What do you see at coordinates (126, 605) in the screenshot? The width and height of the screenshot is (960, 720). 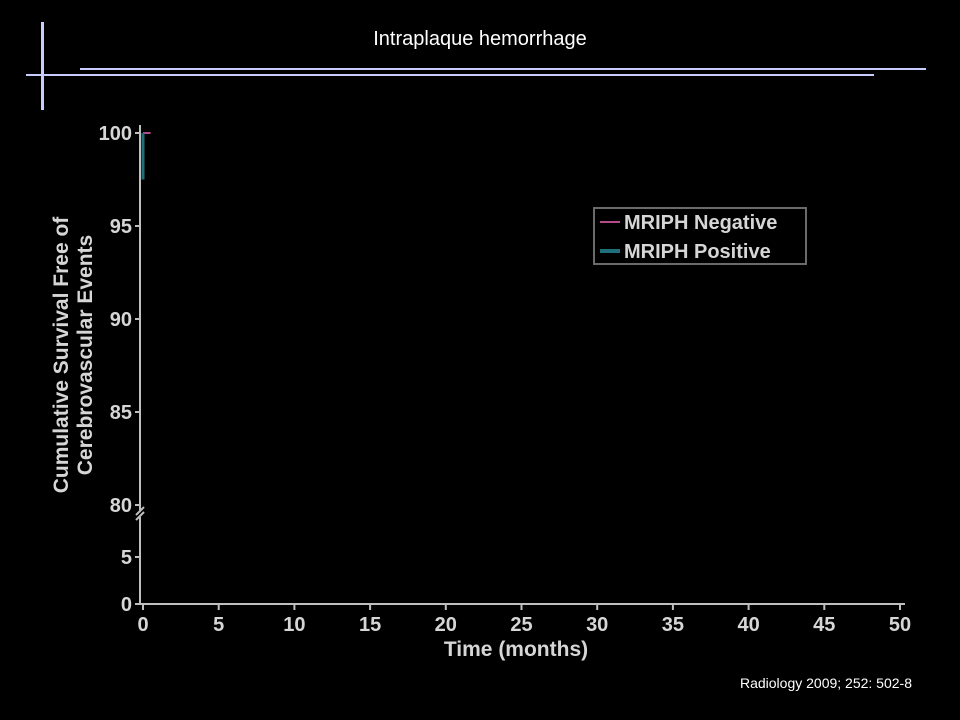 I see `y-tick-label-lower-0: 0` at bounding box center [126, 605].